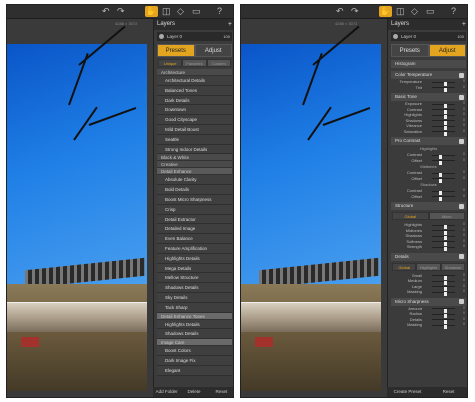 This screenshot has width=475, height=402. I want to click on compare-icon: ◫, so click(166, 11).